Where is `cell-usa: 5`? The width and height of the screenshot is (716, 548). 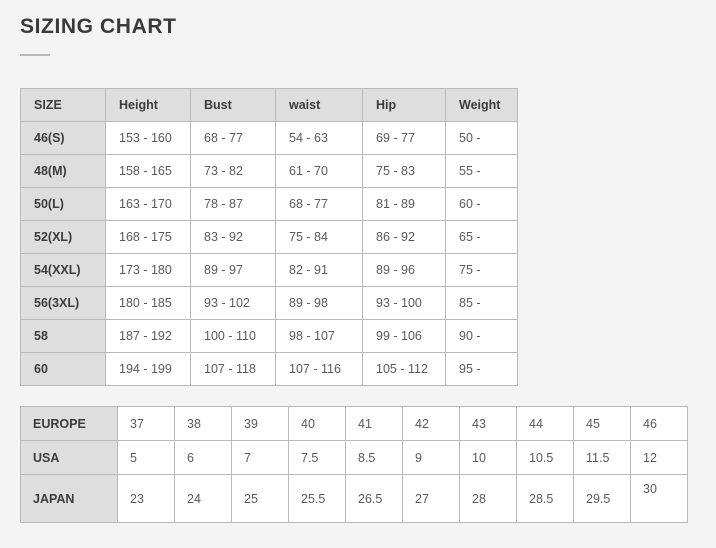 cell-usa: 5 is located at coordinates (146, 457).